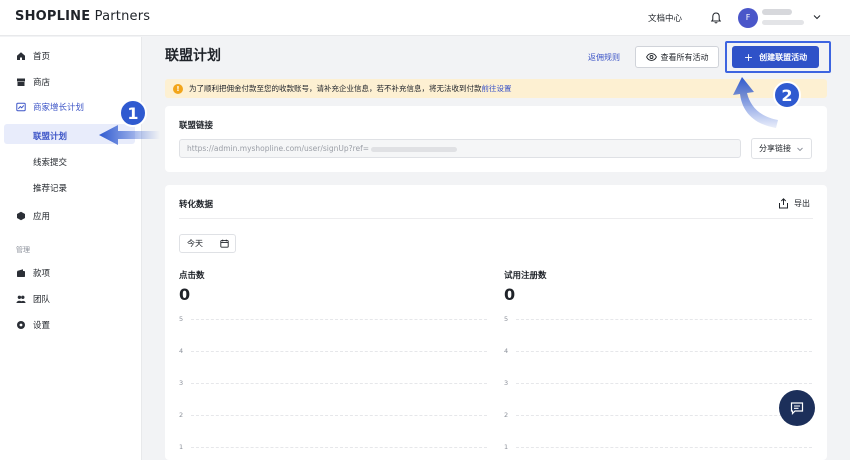 This screenshot has width=850, height=460. I want to click on share-link-dropdown: 分享链接, so click(781, 148).